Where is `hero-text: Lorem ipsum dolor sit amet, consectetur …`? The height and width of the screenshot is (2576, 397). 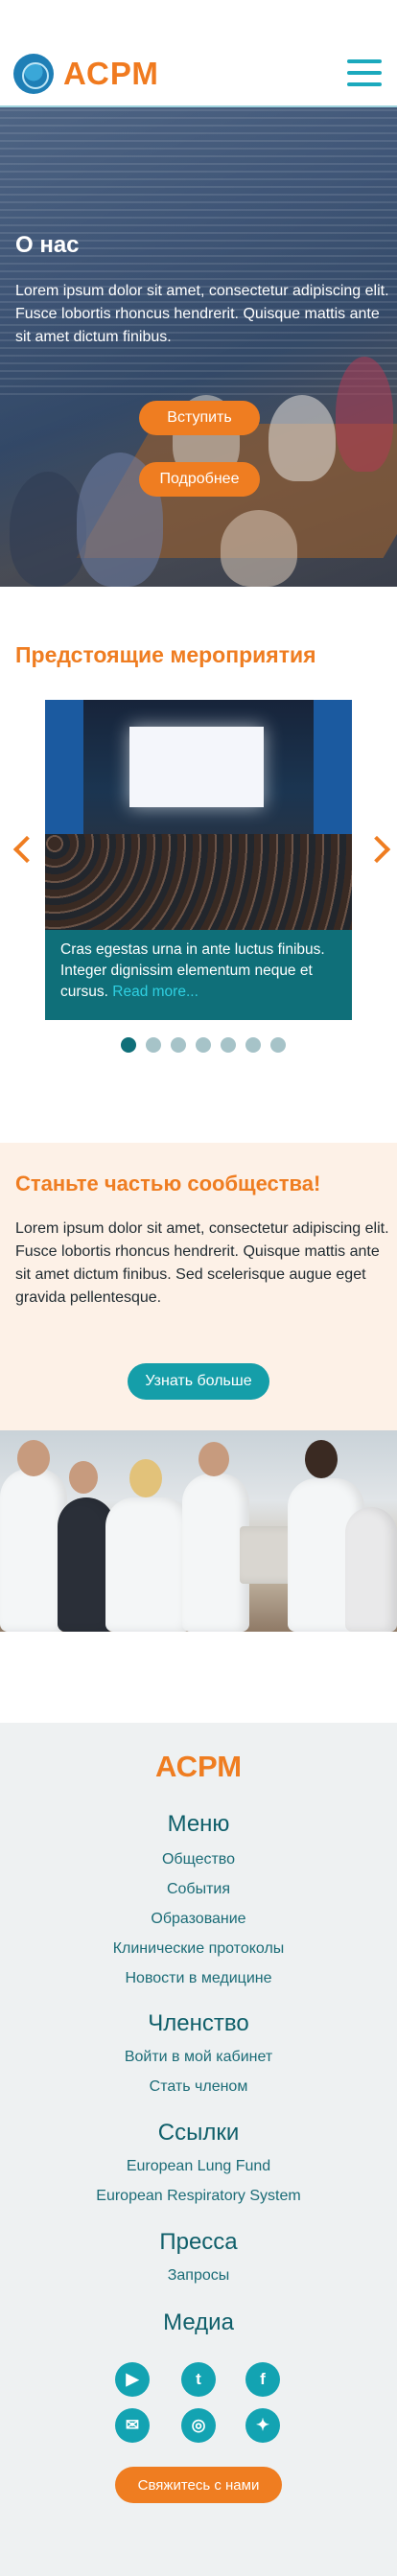 hero-text: Lorem ipsum dolor sit amet, consectetur … is located at coordinates (202, 314).